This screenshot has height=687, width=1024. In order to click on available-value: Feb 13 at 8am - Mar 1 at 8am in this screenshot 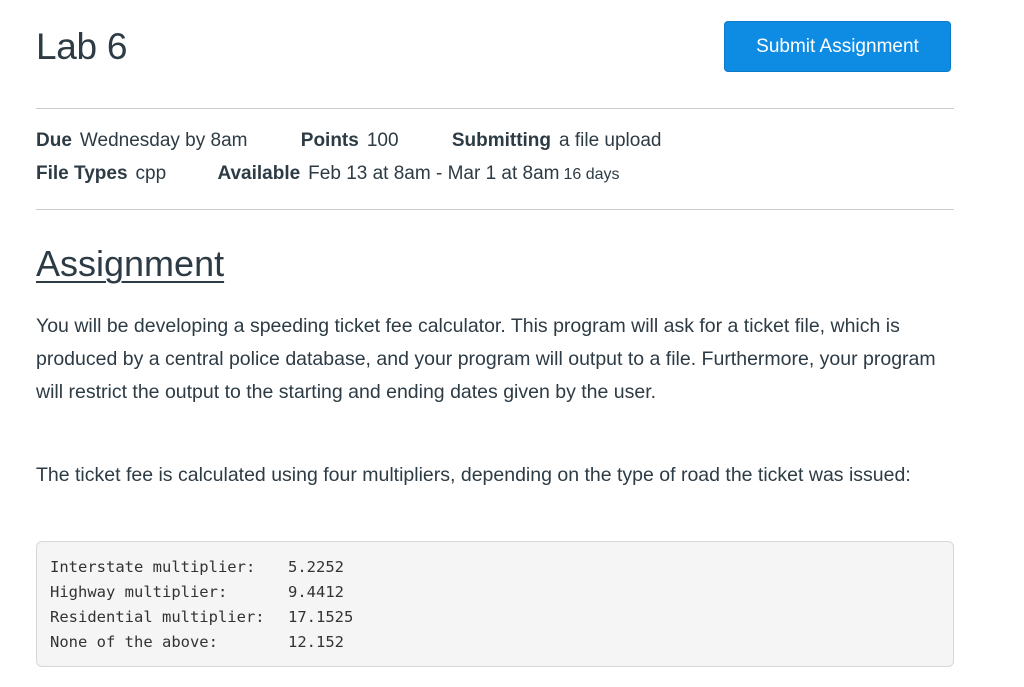, I will do `click(434, 173)`.